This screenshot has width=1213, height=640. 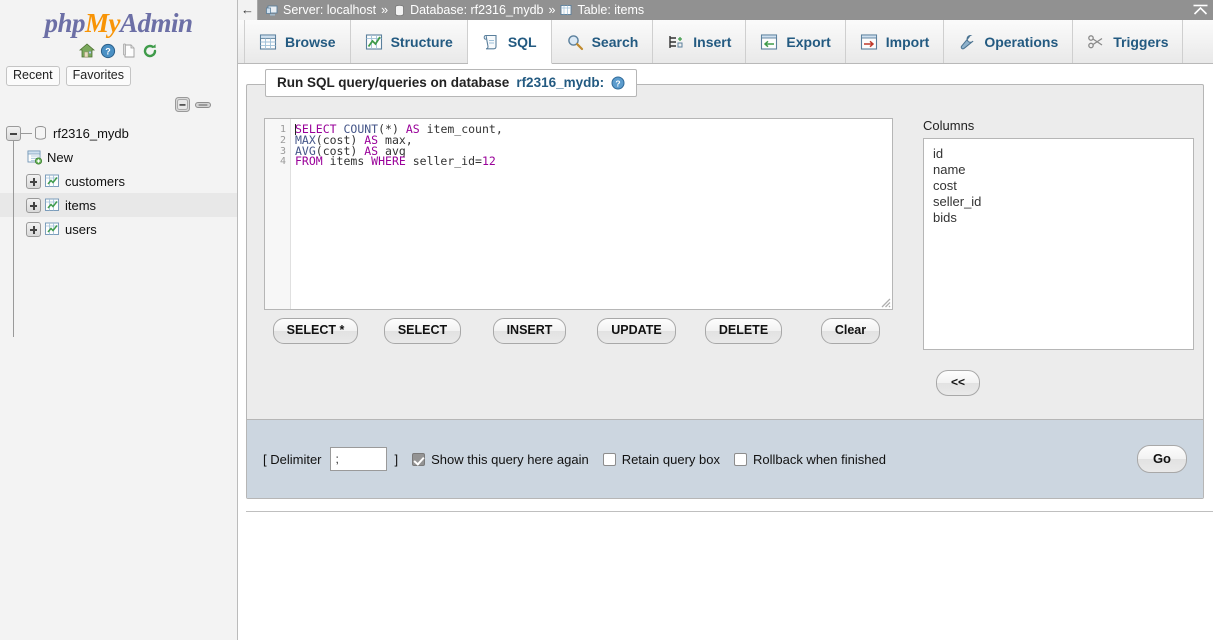 What do you see at coordinates (156, 23) in the screenshot?
I see `logo-admin: Admin` at bounding box center [156, 23].